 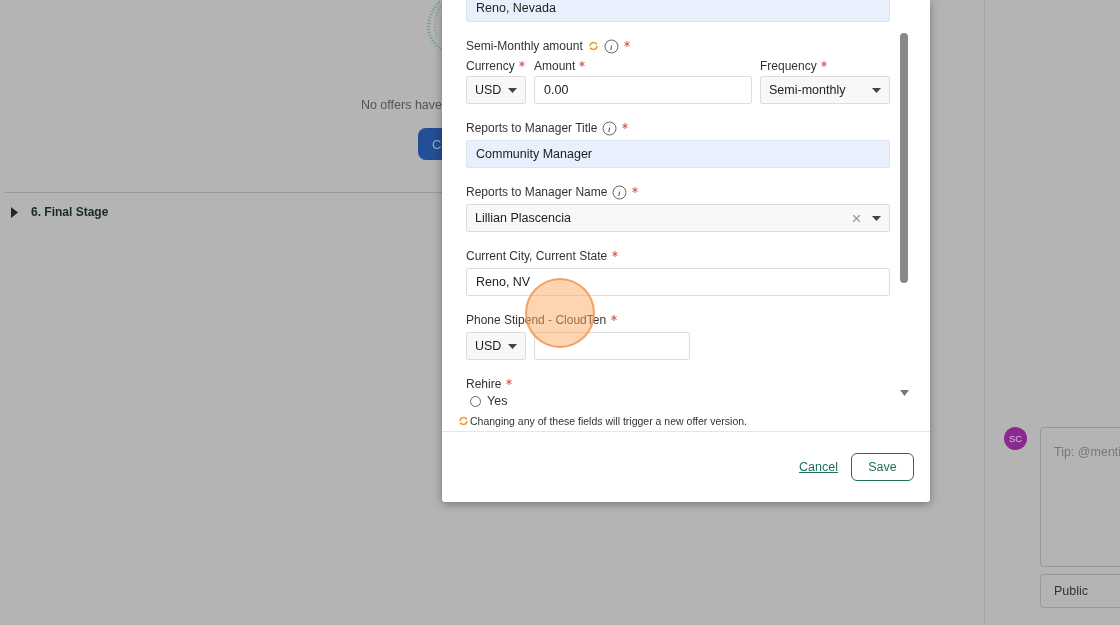 What do you see at coordinates (497, 401) in the screenshot?
I see `option-label: Yes` at bounding box center [497, 401].